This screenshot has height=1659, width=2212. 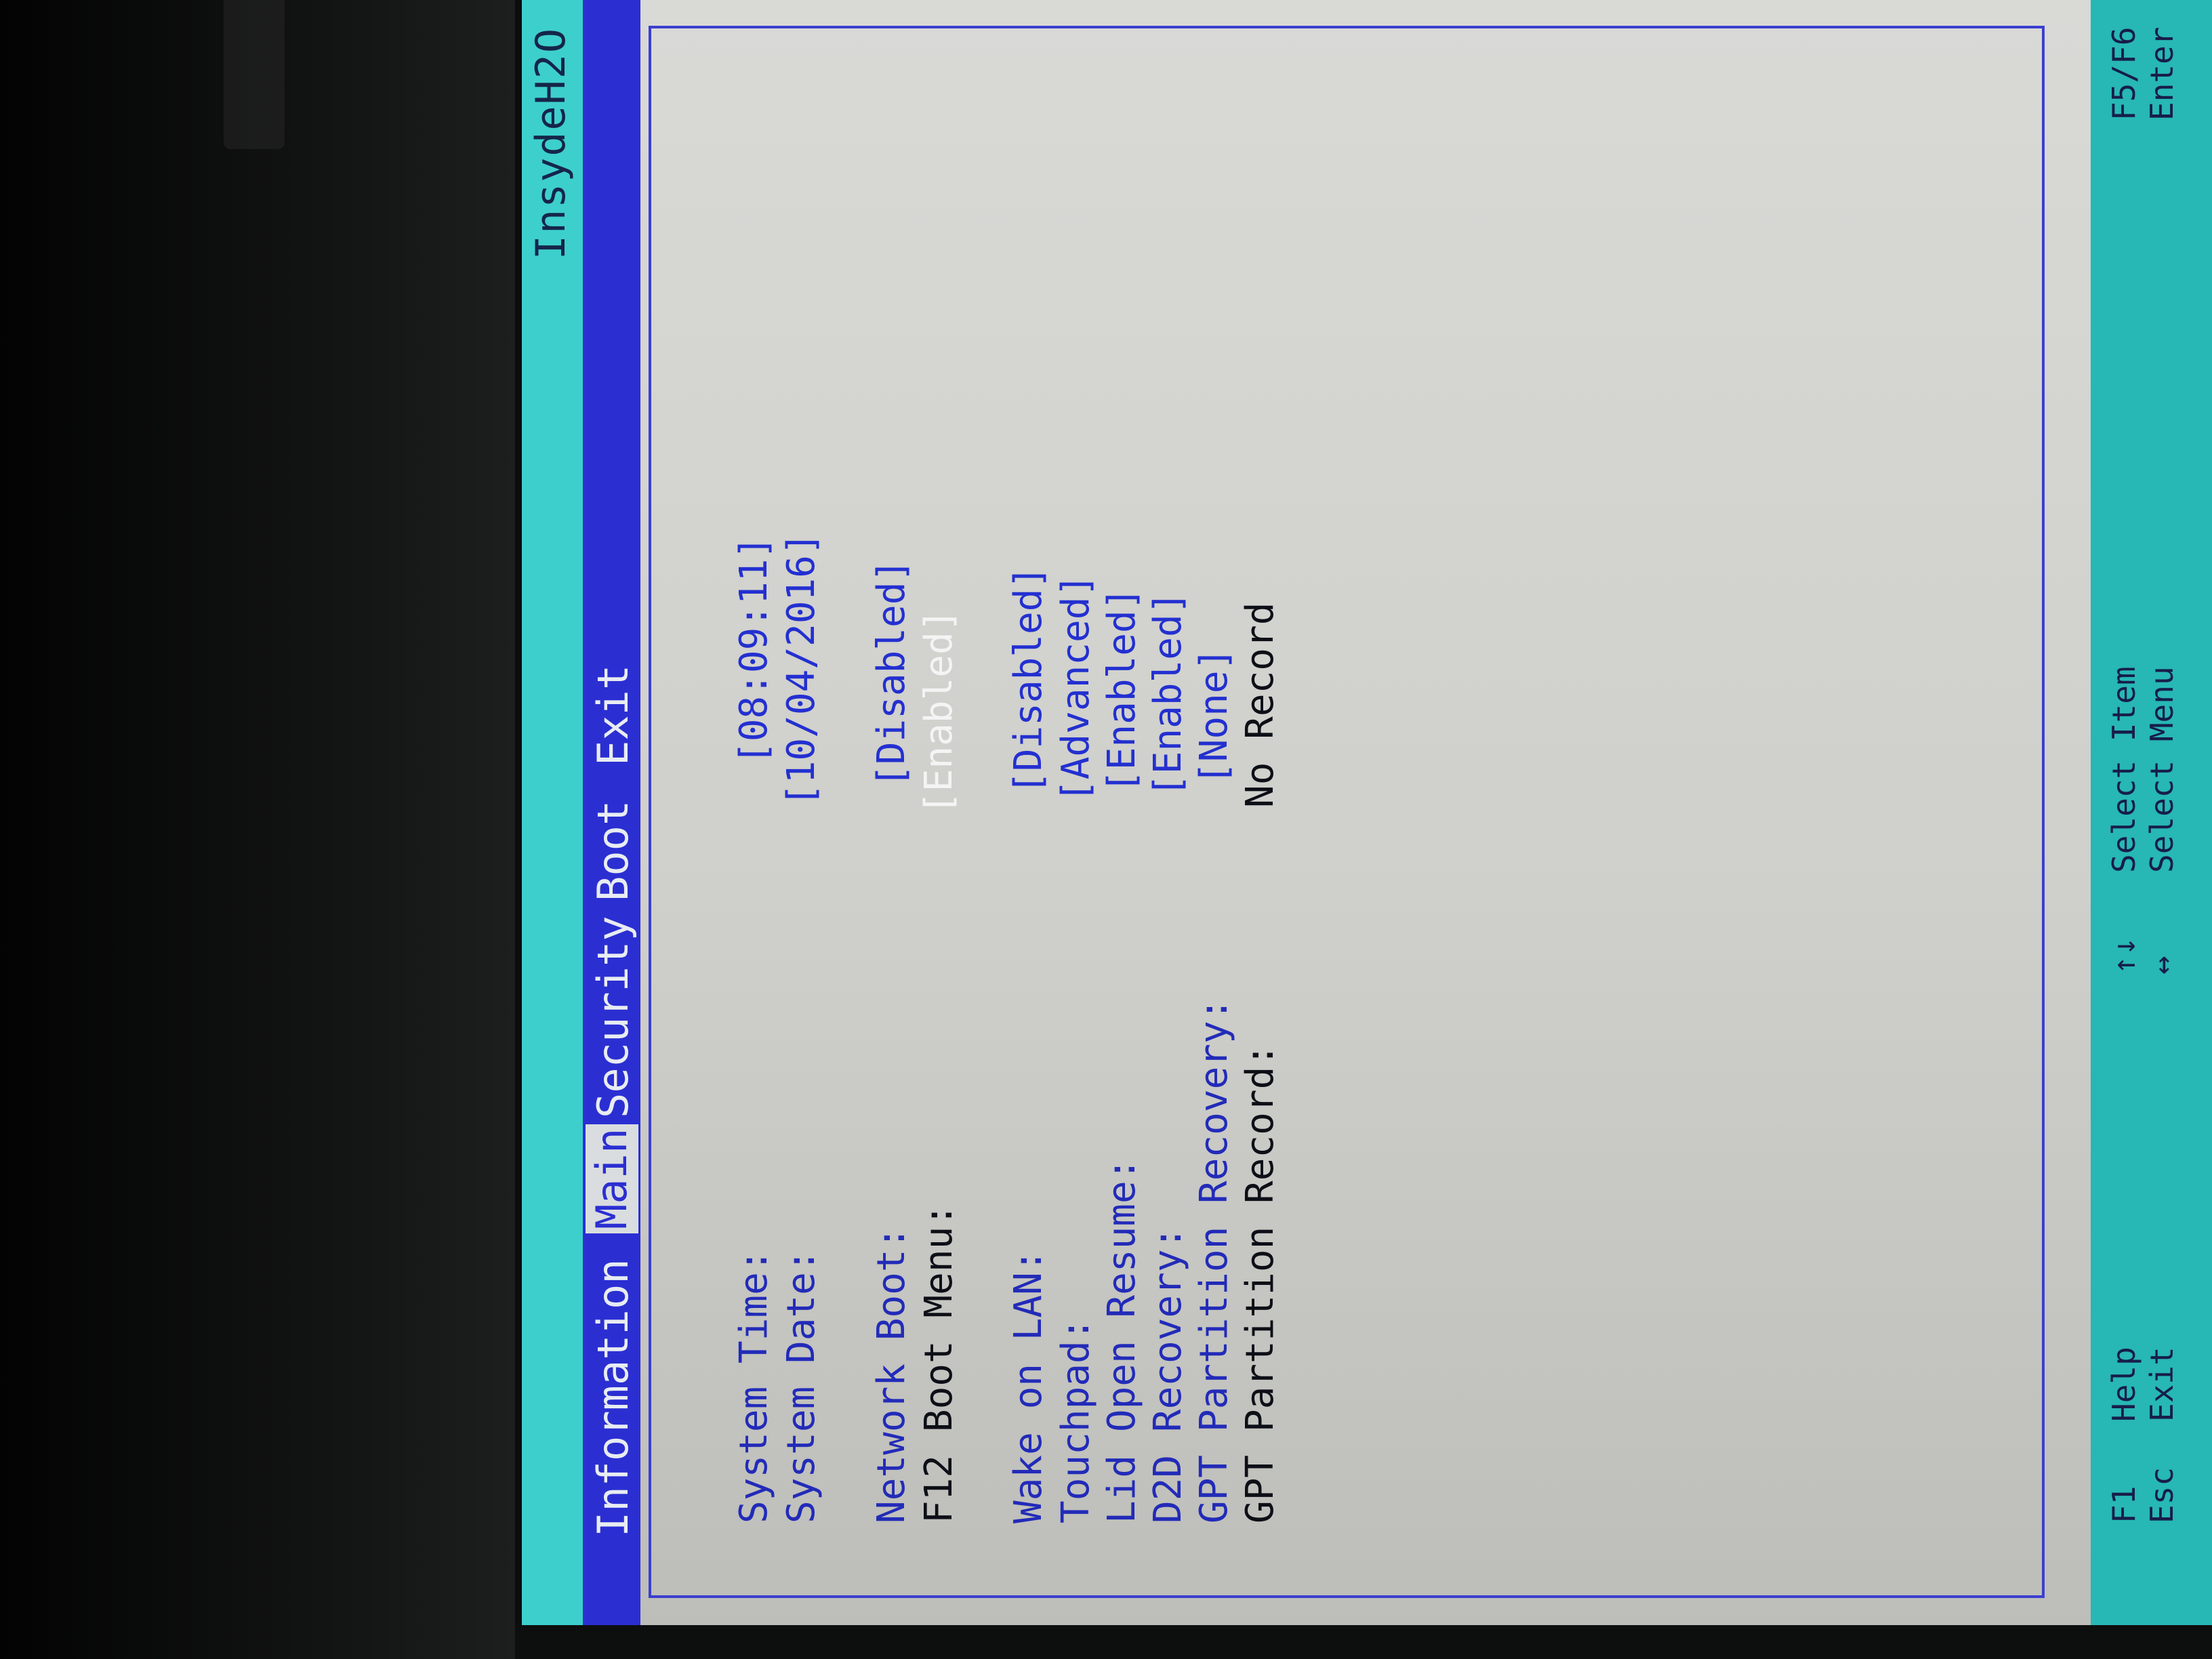 What do you see at coordinates (1028, 1386) in the screenshot?
I see `setting-label-wake-on-lan: Wake on LAN:` at bounding box center [1028, 1386].